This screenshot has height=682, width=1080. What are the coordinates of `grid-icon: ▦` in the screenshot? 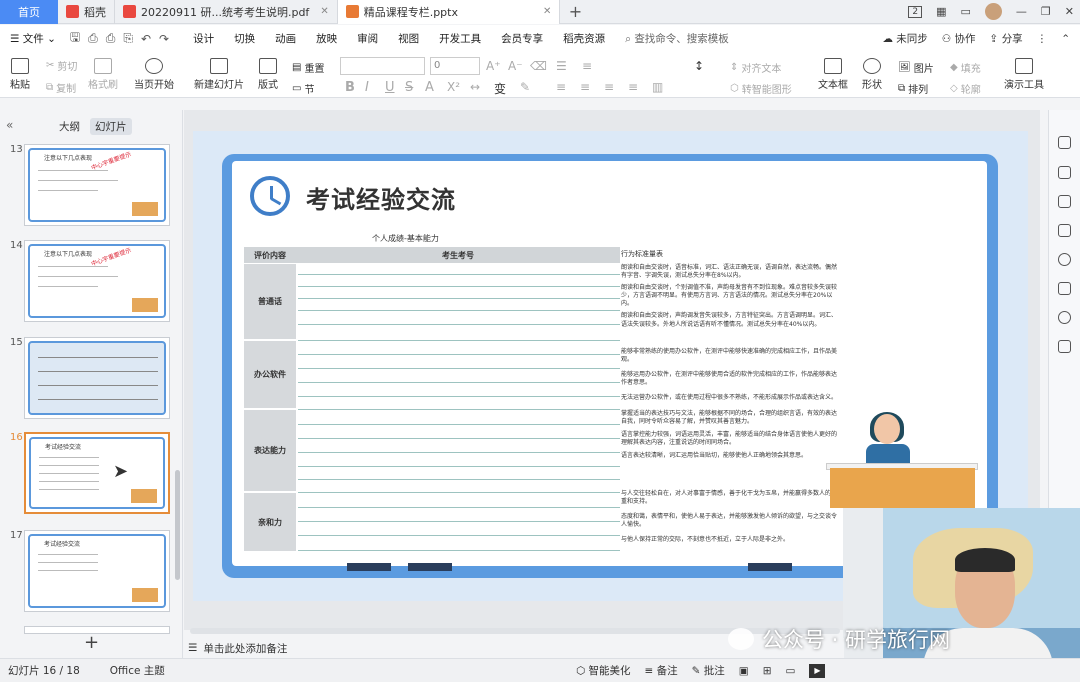 It's located at (941, 11).